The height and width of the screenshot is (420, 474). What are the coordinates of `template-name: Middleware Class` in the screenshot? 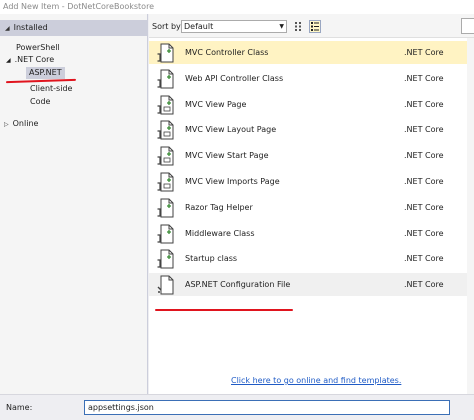 It's located at (220, 233).